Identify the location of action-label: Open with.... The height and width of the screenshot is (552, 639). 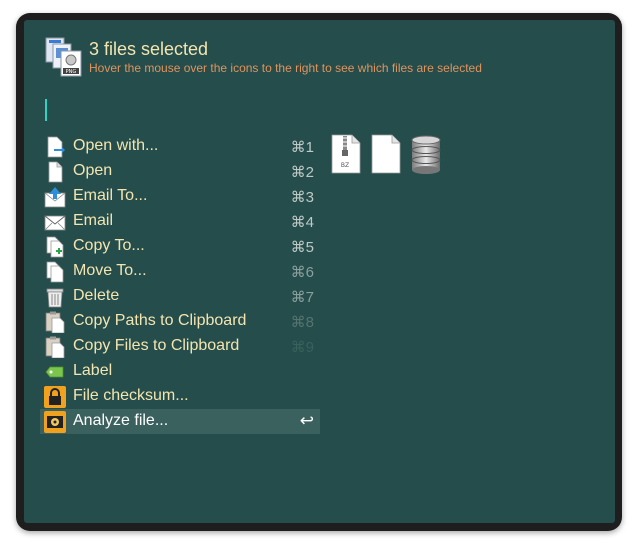
(116, 145).